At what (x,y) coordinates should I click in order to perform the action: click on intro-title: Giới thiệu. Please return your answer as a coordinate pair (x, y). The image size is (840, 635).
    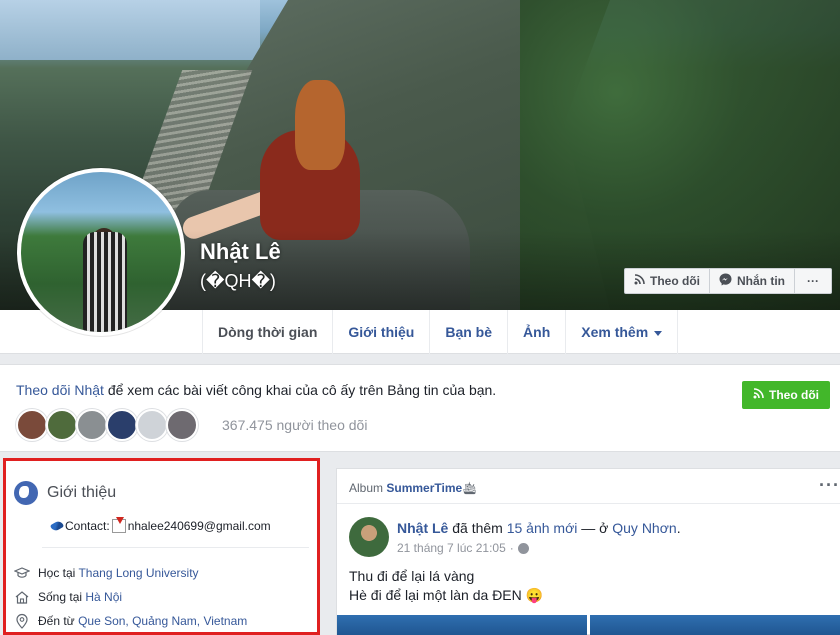
    Looking at the image, I should click on (82, 492).